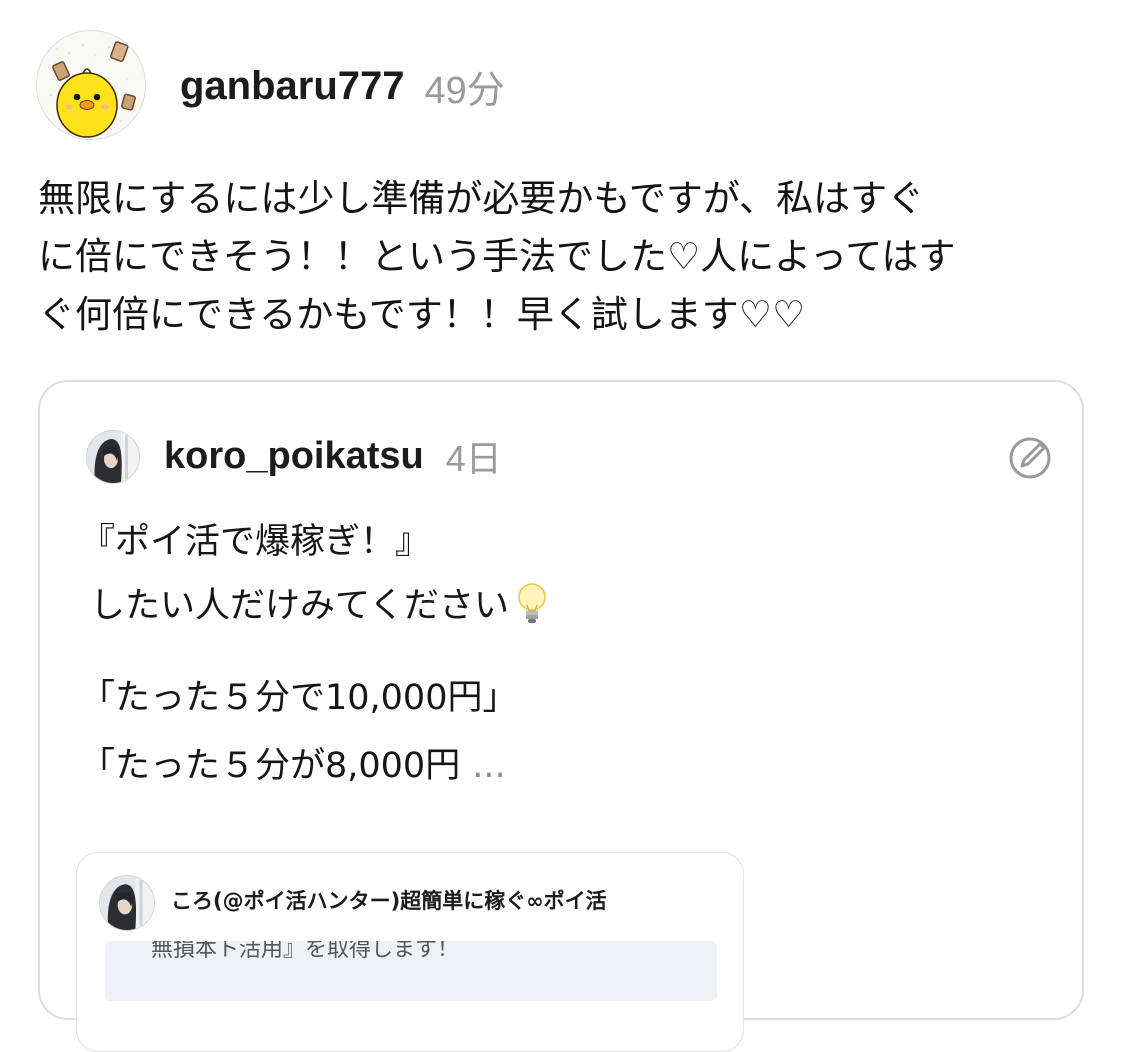 The image size is (1125, 1052). I want to click on author-avatar, so click(91, 85).